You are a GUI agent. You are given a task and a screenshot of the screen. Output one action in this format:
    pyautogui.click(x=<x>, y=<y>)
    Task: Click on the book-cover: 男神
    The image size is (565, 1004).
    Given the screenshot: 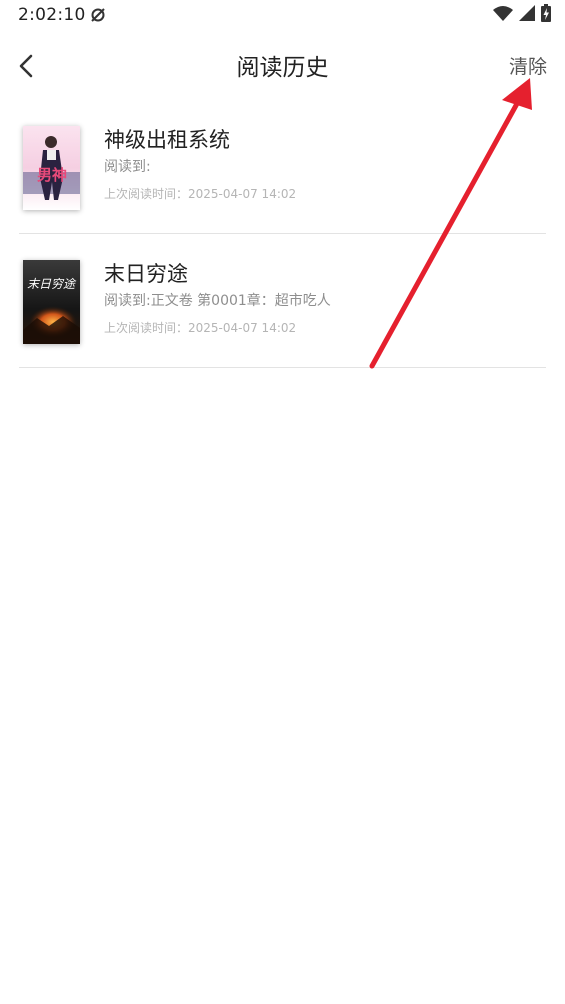 What is the action you would take?
    pyautogui.click(x=51, y=168)
    